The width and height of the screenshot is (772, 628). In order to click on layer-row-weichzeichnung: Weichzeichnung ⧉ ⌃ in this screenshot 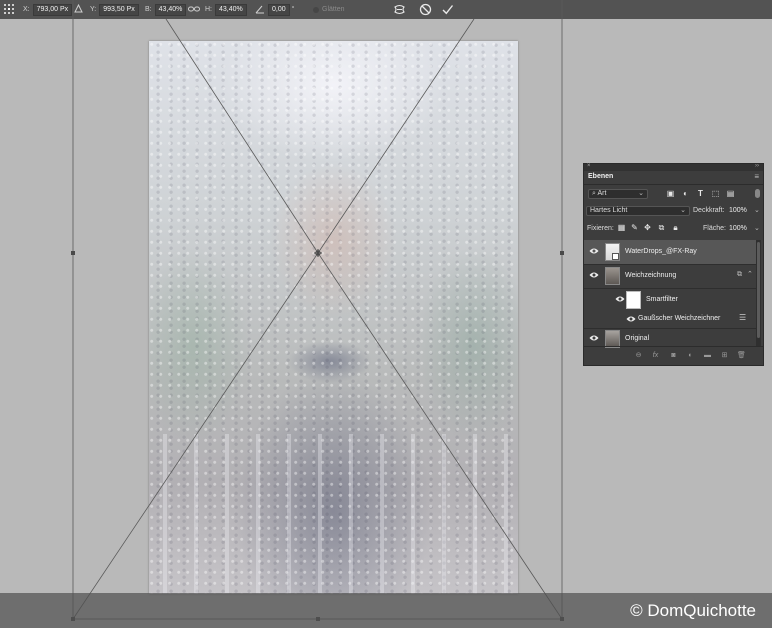, I will do `click(670, 276)`.